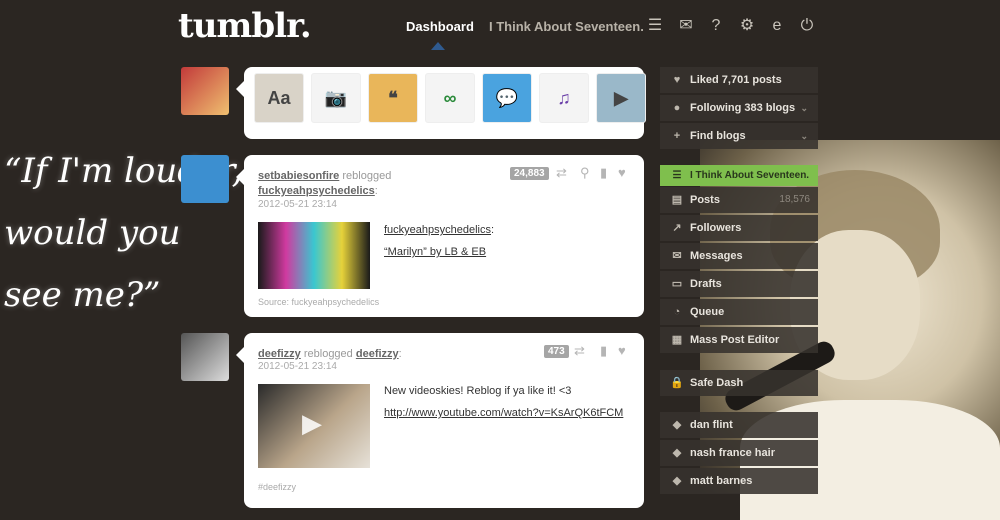  I want to click on mass-edit-icon: ▦, so click(677, 340).